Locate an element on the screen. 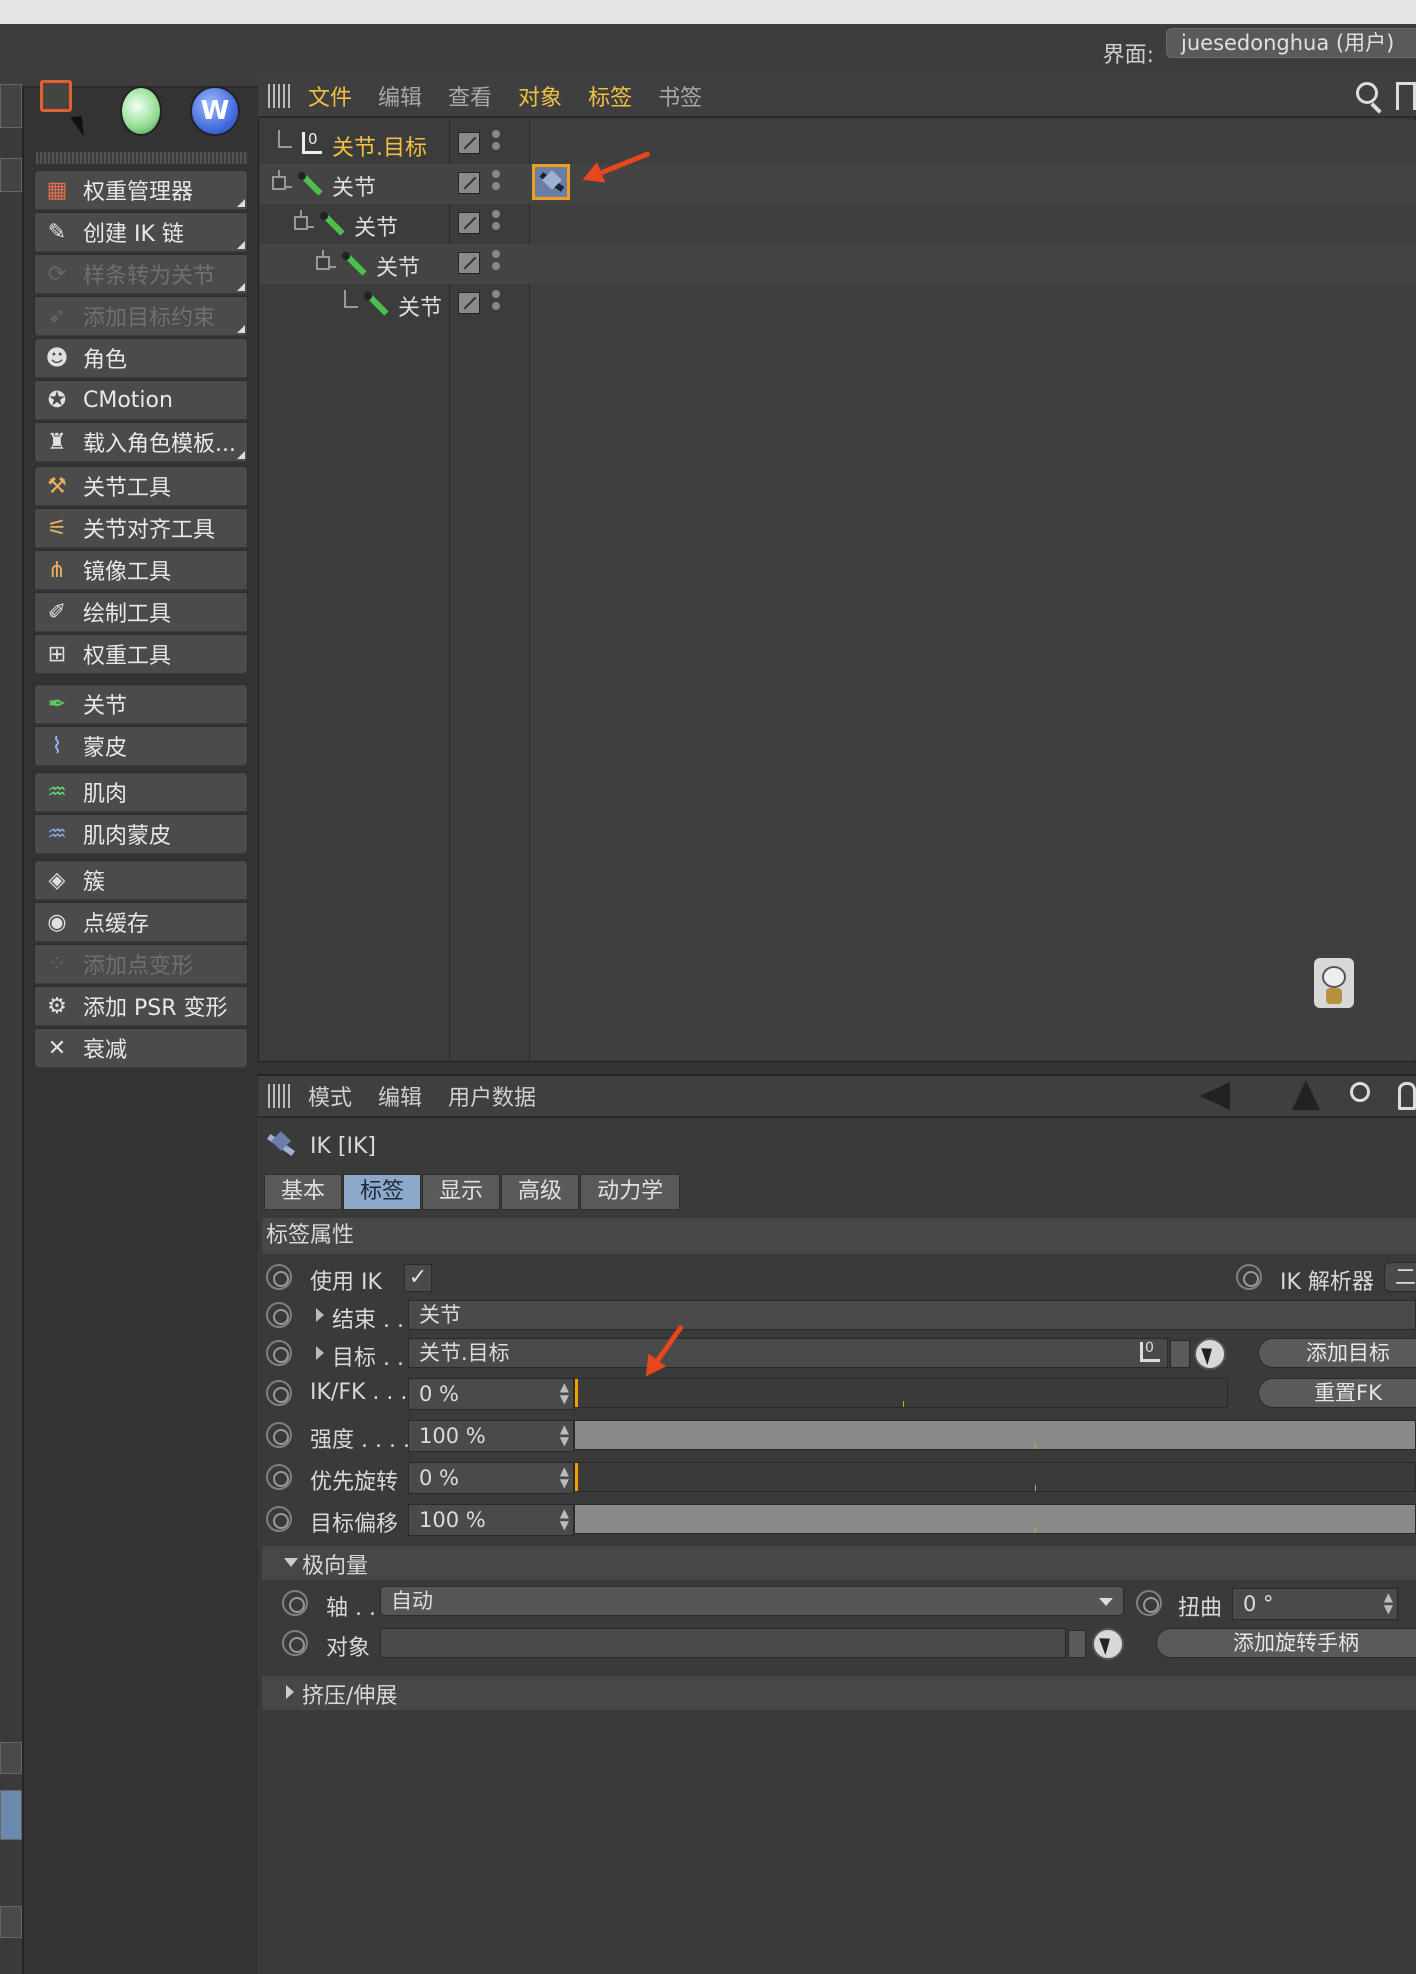 Image resolution: width=1416 pixels, height=1974 pixels. menu-file: 文件 is located at coordinates (330, 96).